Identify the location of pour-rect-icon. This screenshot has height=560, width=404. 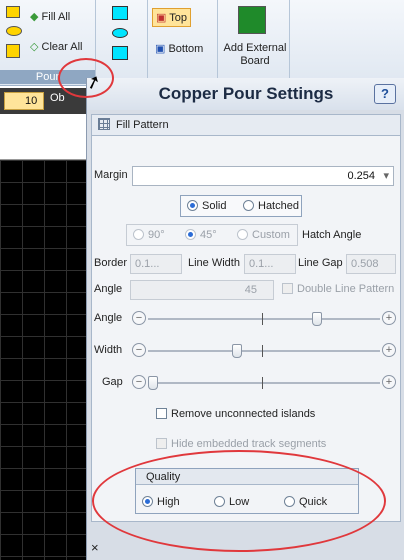
(13, 12).